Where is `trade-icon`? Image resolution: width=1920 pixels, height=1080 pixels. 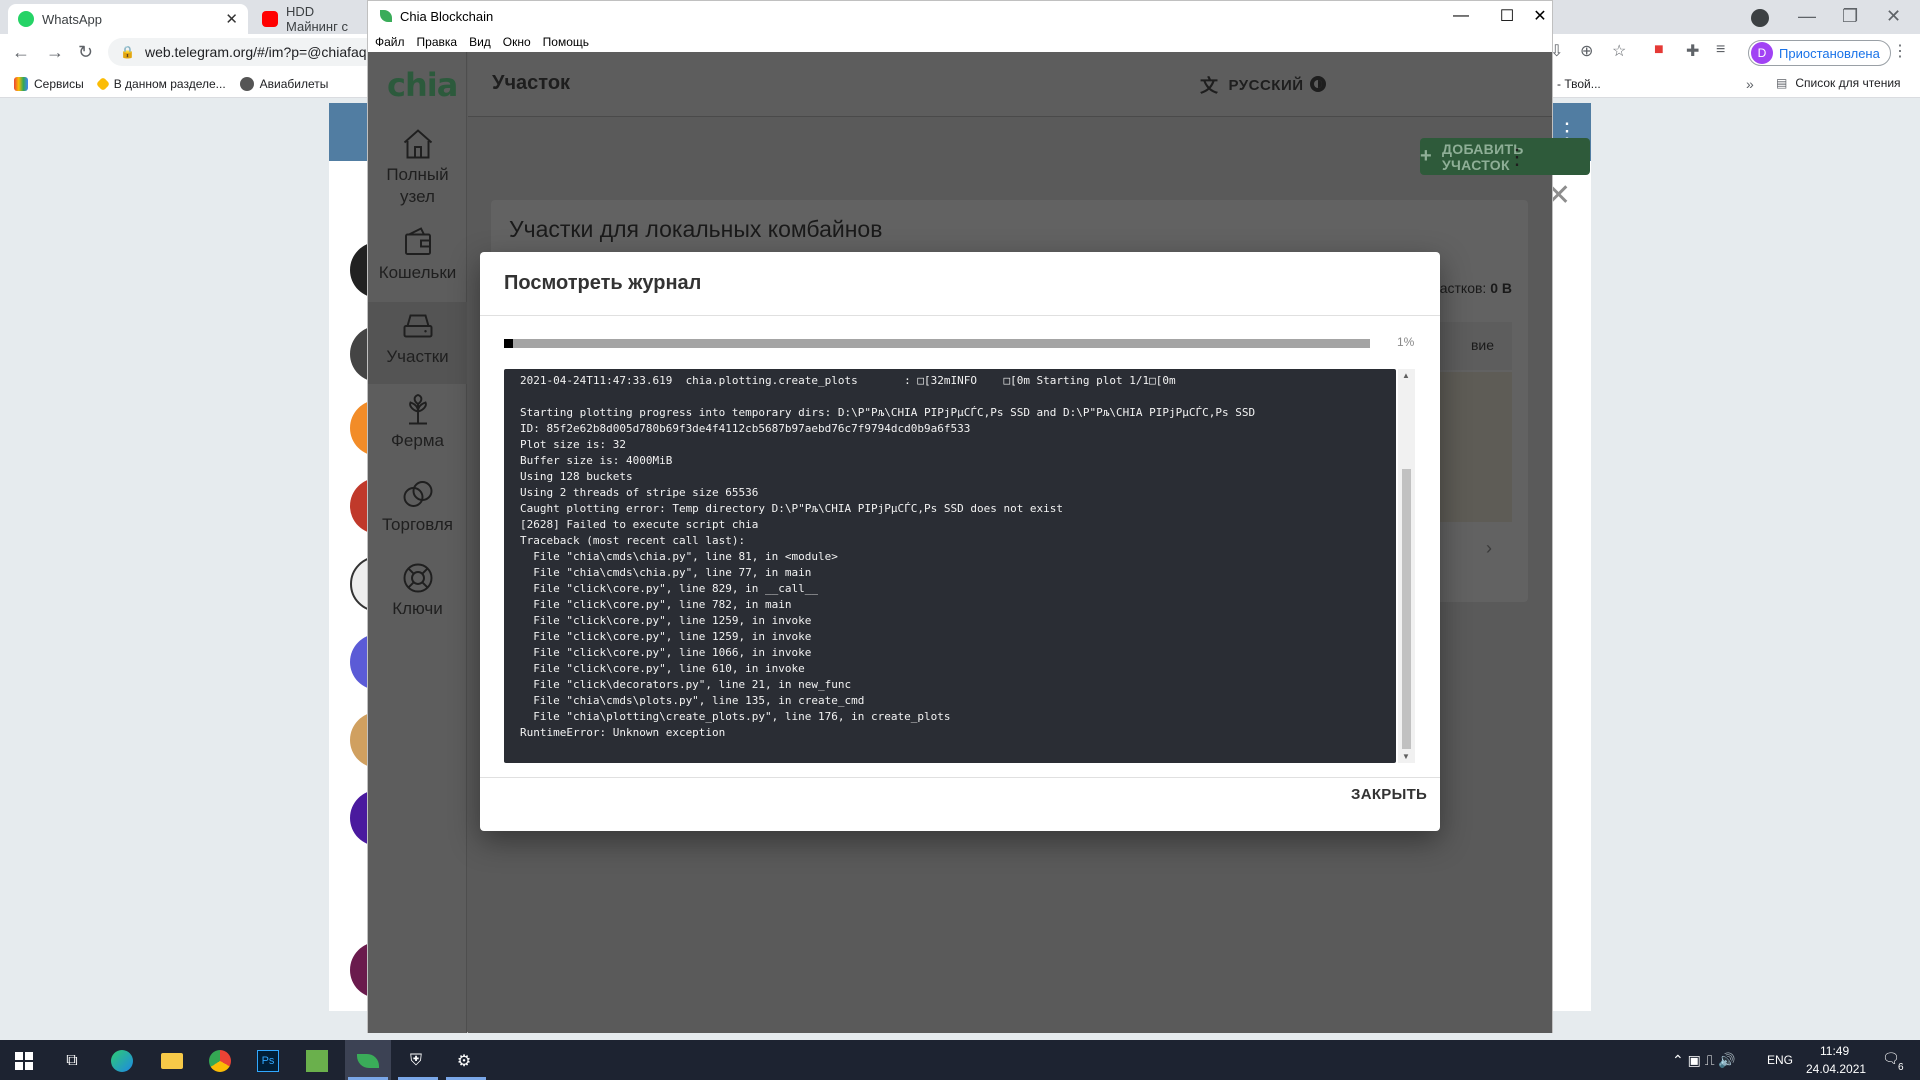 trade-icon is located at coordinates (417, 494).